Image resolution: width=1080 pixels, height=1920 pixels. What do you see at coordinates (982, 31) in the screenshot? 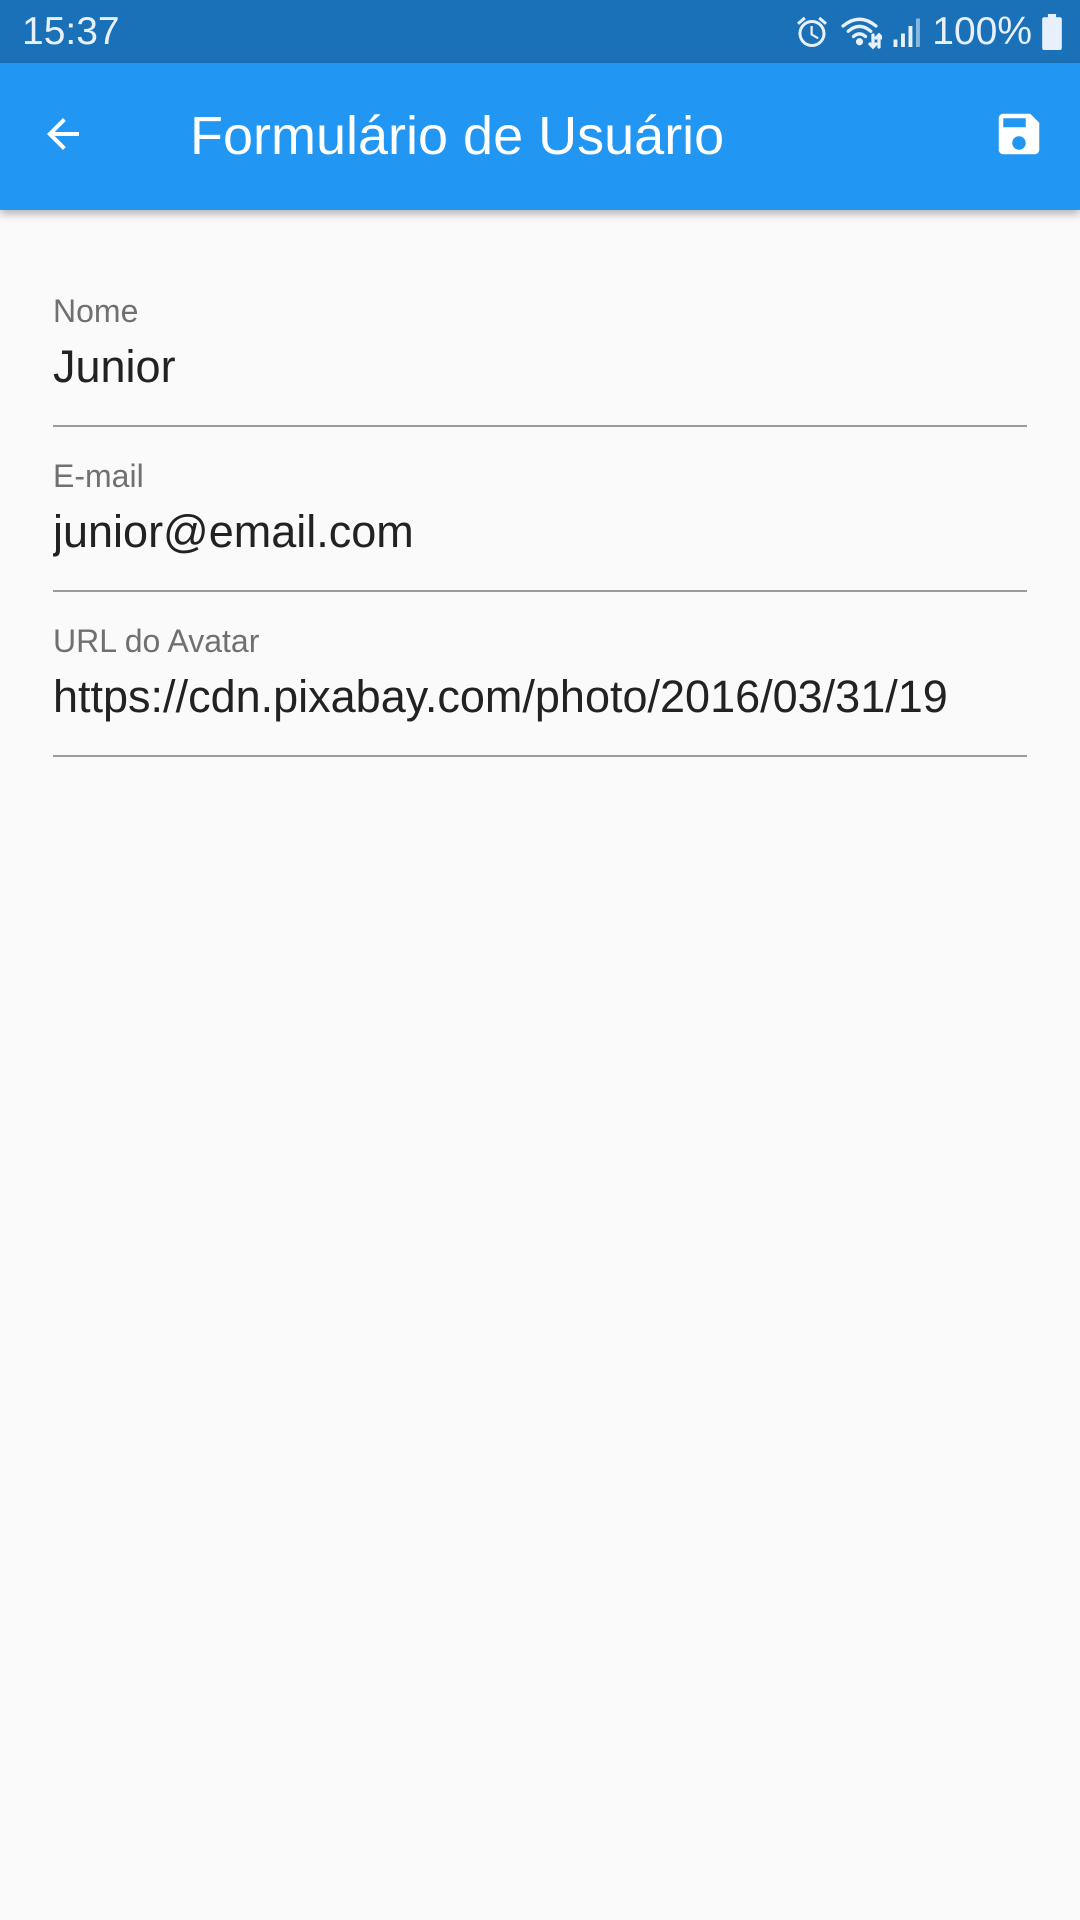
I see `battery-percent: 100%` at bounding box center [982, 31].